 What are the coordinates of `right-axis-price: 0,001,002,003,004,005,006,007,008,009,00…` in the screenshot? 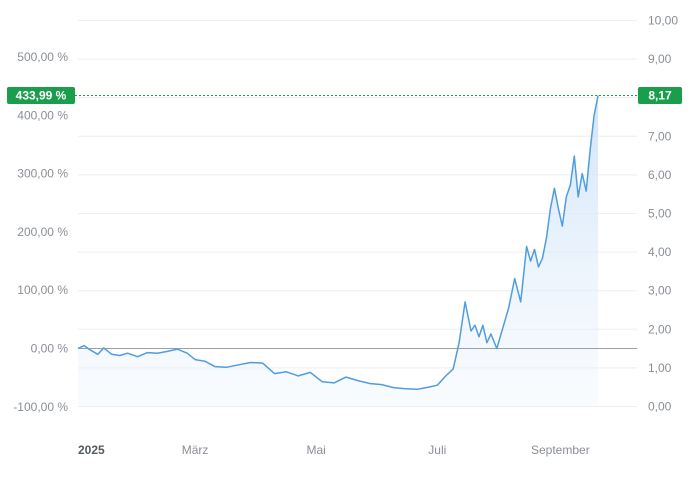 It's located at (663, 214).